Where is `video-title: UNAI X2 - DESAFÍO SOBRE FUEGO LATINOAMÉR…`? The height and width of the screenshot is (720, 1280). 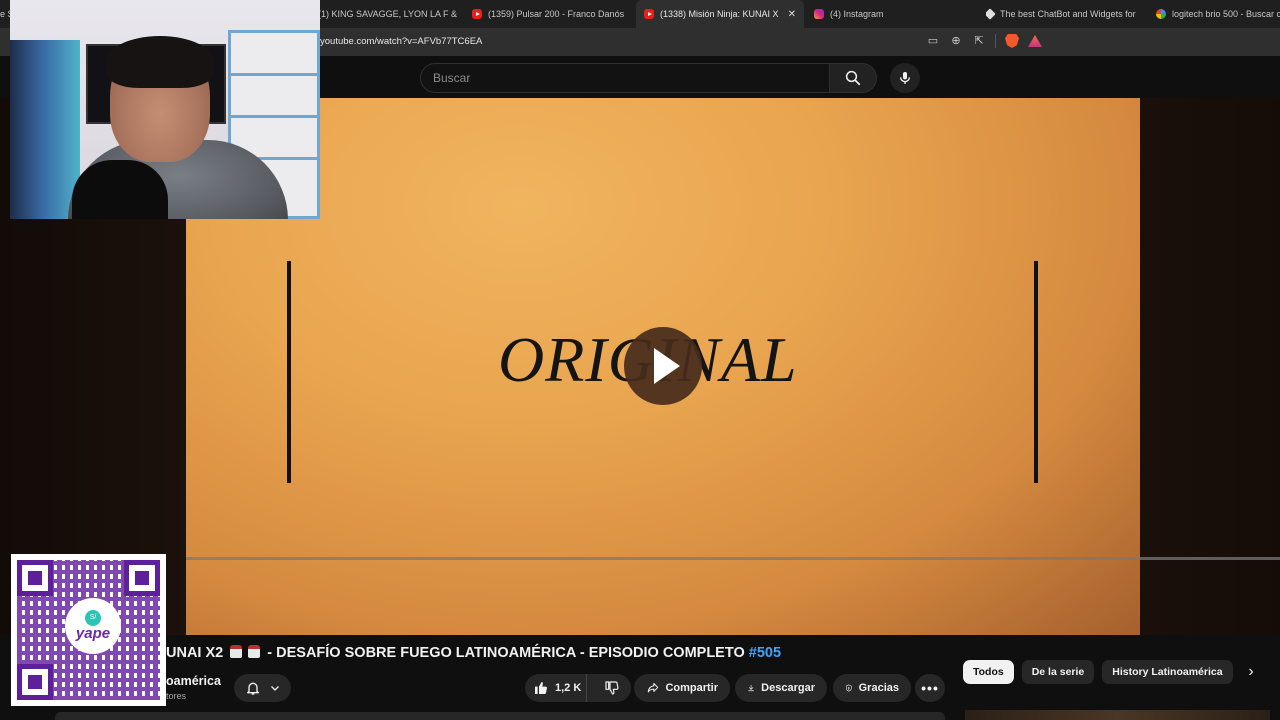 video-title: UNAI X2 - DESAFÍO SOBRE FUEGO LATINOAMÉR… is located at coordinates (473, 653).